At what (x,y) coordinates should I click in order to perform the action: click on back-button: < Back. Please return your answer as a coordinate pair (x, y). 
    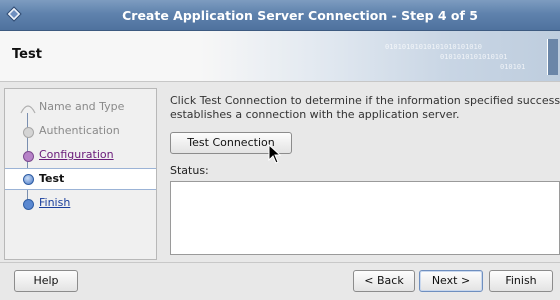
    Looking at the image, I should click on (384, 281).